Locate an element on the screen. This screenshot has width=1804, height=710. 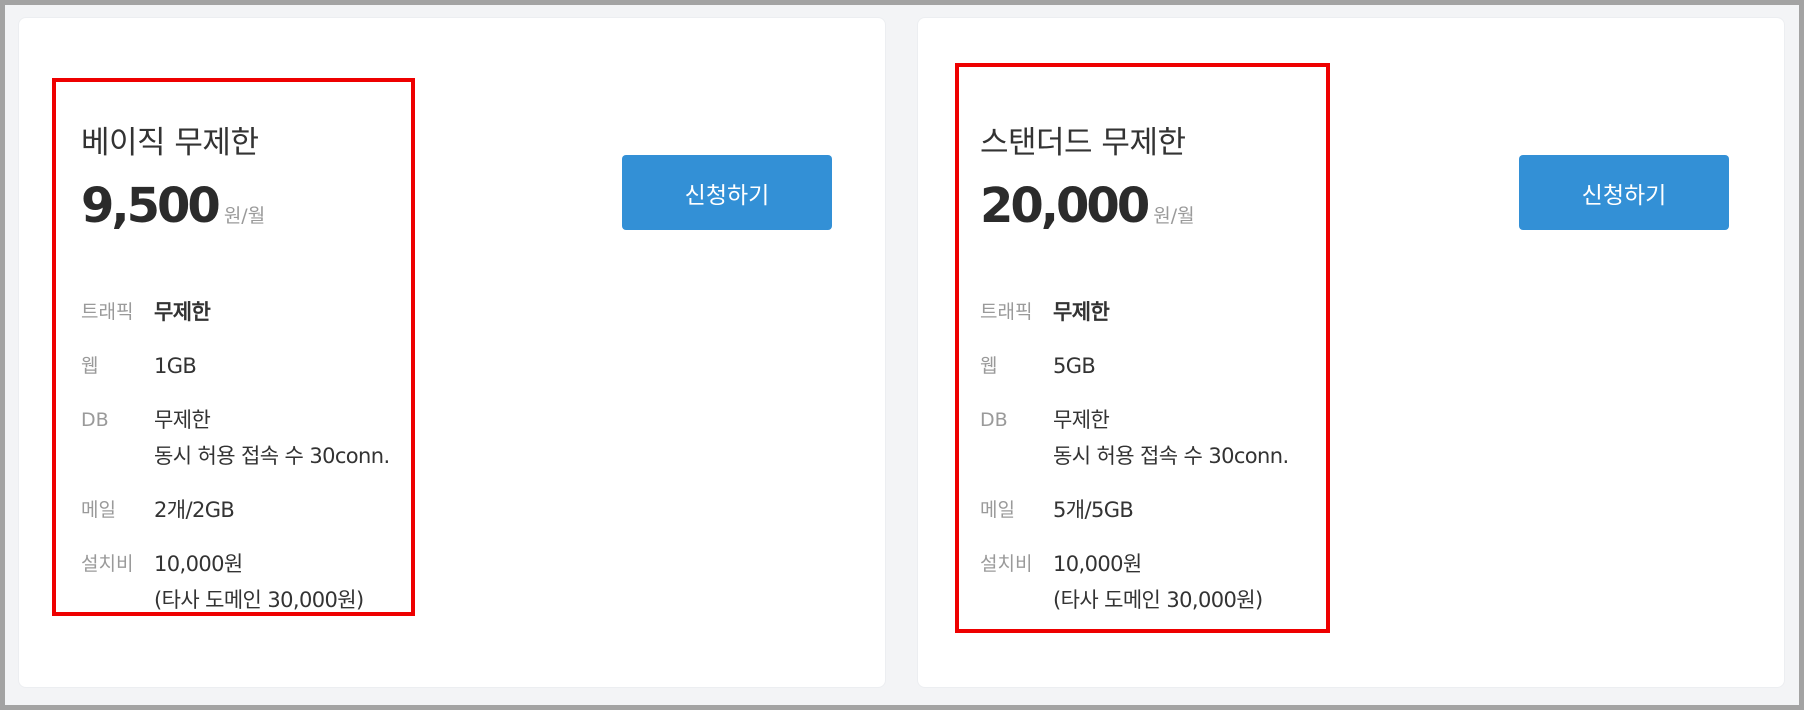
price-row: 9,500 원/월 is located at coordinates (173, 206).